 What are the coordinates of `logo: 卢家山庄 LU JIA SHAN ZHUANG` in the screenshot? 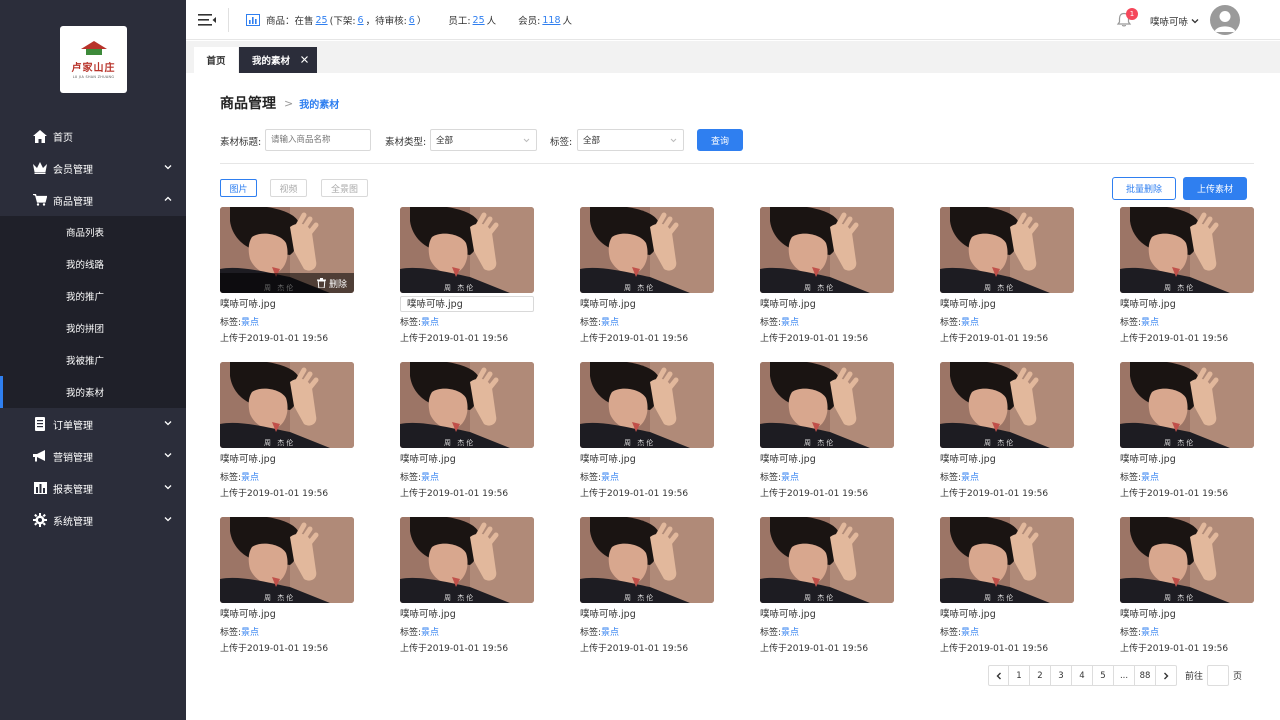 It's located at (93, 59).